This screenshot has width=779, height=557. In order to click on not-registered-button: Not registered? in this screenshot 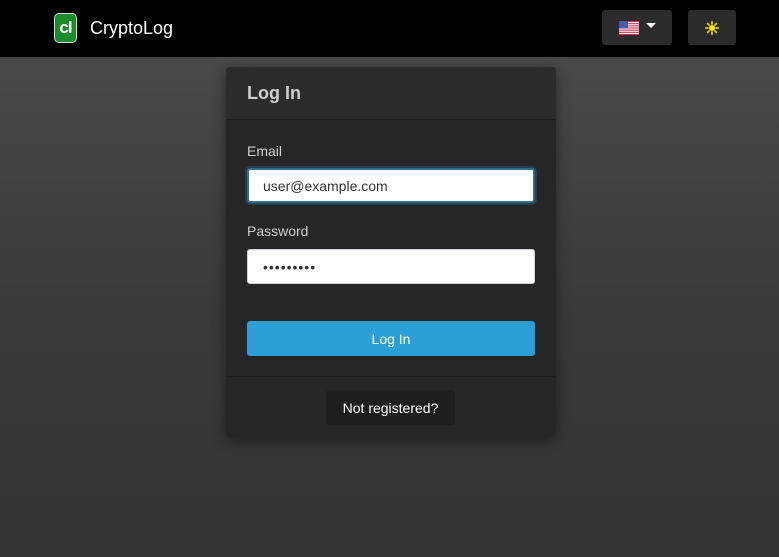, I will do `click(390, 407)`.